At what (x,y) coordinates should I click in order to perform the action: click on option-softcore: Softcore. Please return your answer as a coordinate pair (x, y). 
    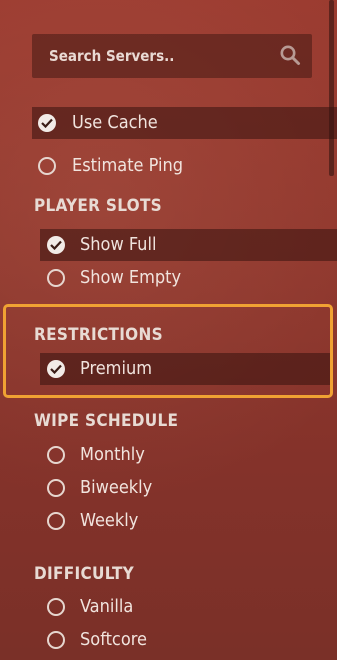
    Looking at the image, I should click on (182, 640).